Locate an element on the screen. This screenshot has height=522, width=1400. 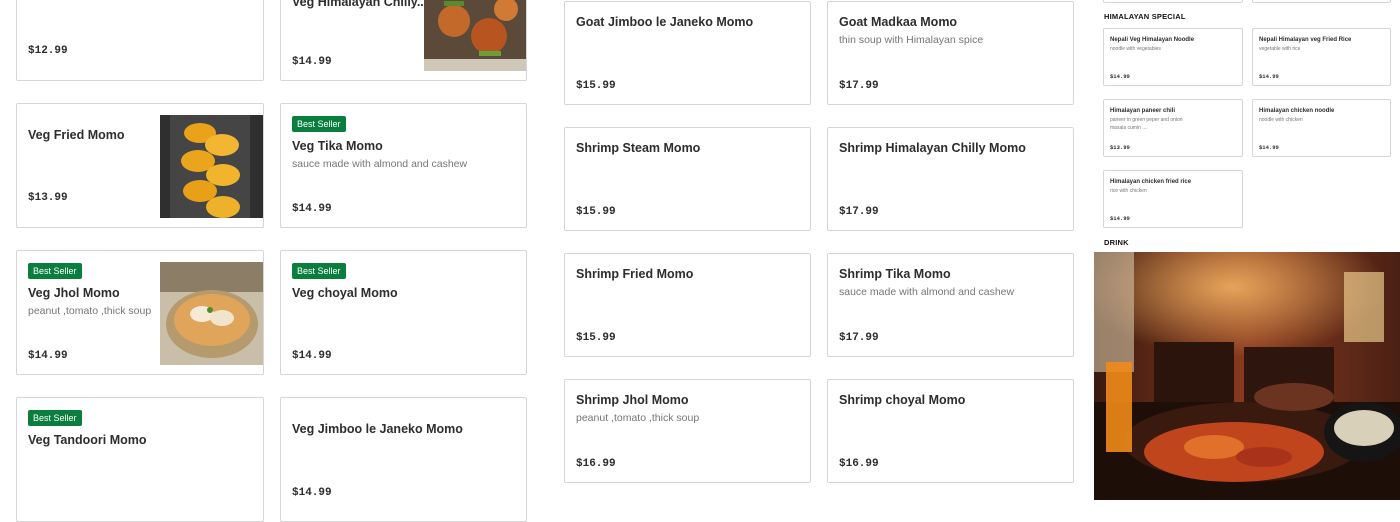
menu-item-card-shrimp-choyal-momo: Shrimp choyal Momo $16.99 is located at coordinates (950, 431).